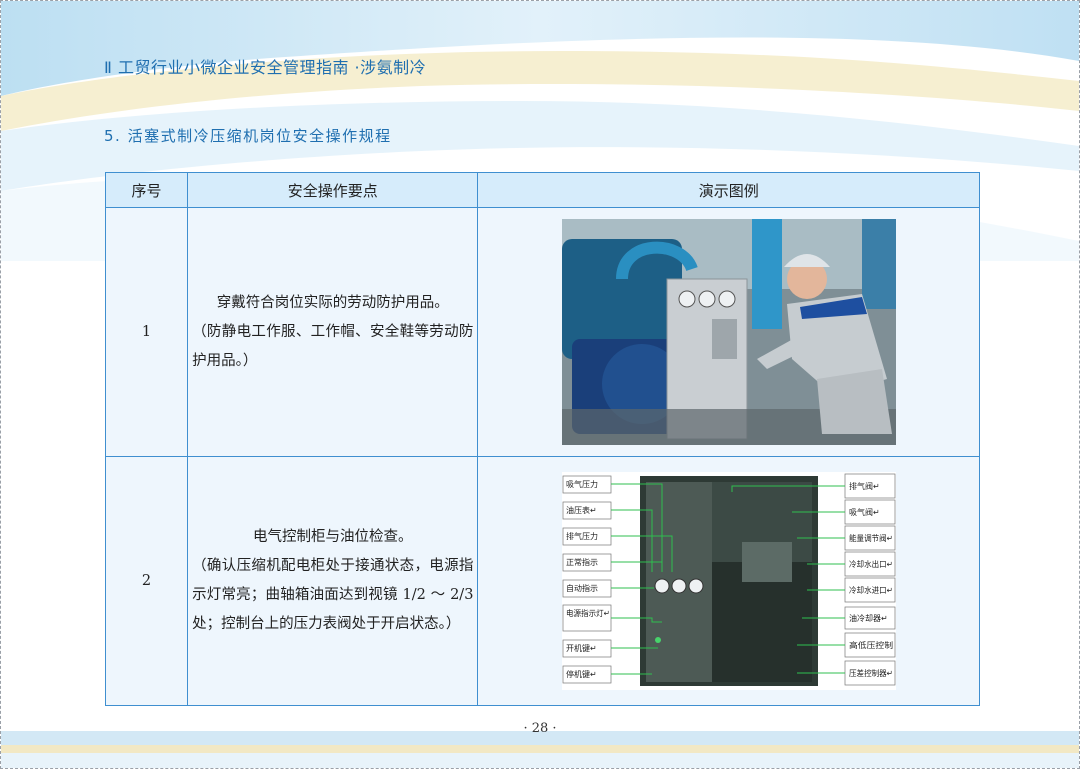 This screenshot has width=1080, height=769. Describe the element at coordinates (581, 674) in the screenshot. I see `label-stop-key: 停机键↵` at that location.